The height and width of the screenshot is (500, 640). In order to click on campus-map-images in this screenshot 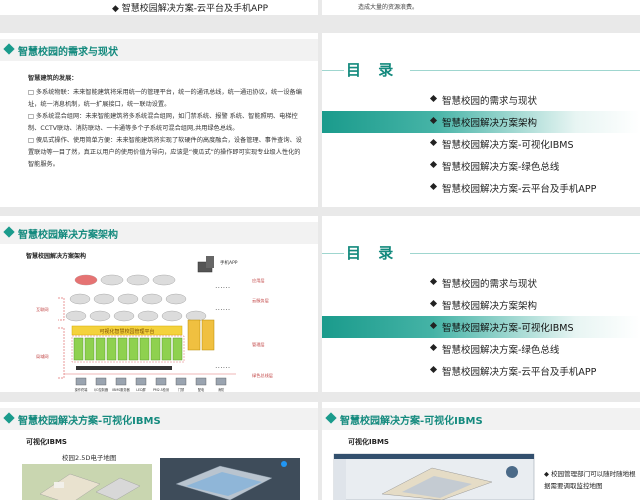, I will do `click(161, 479)`.